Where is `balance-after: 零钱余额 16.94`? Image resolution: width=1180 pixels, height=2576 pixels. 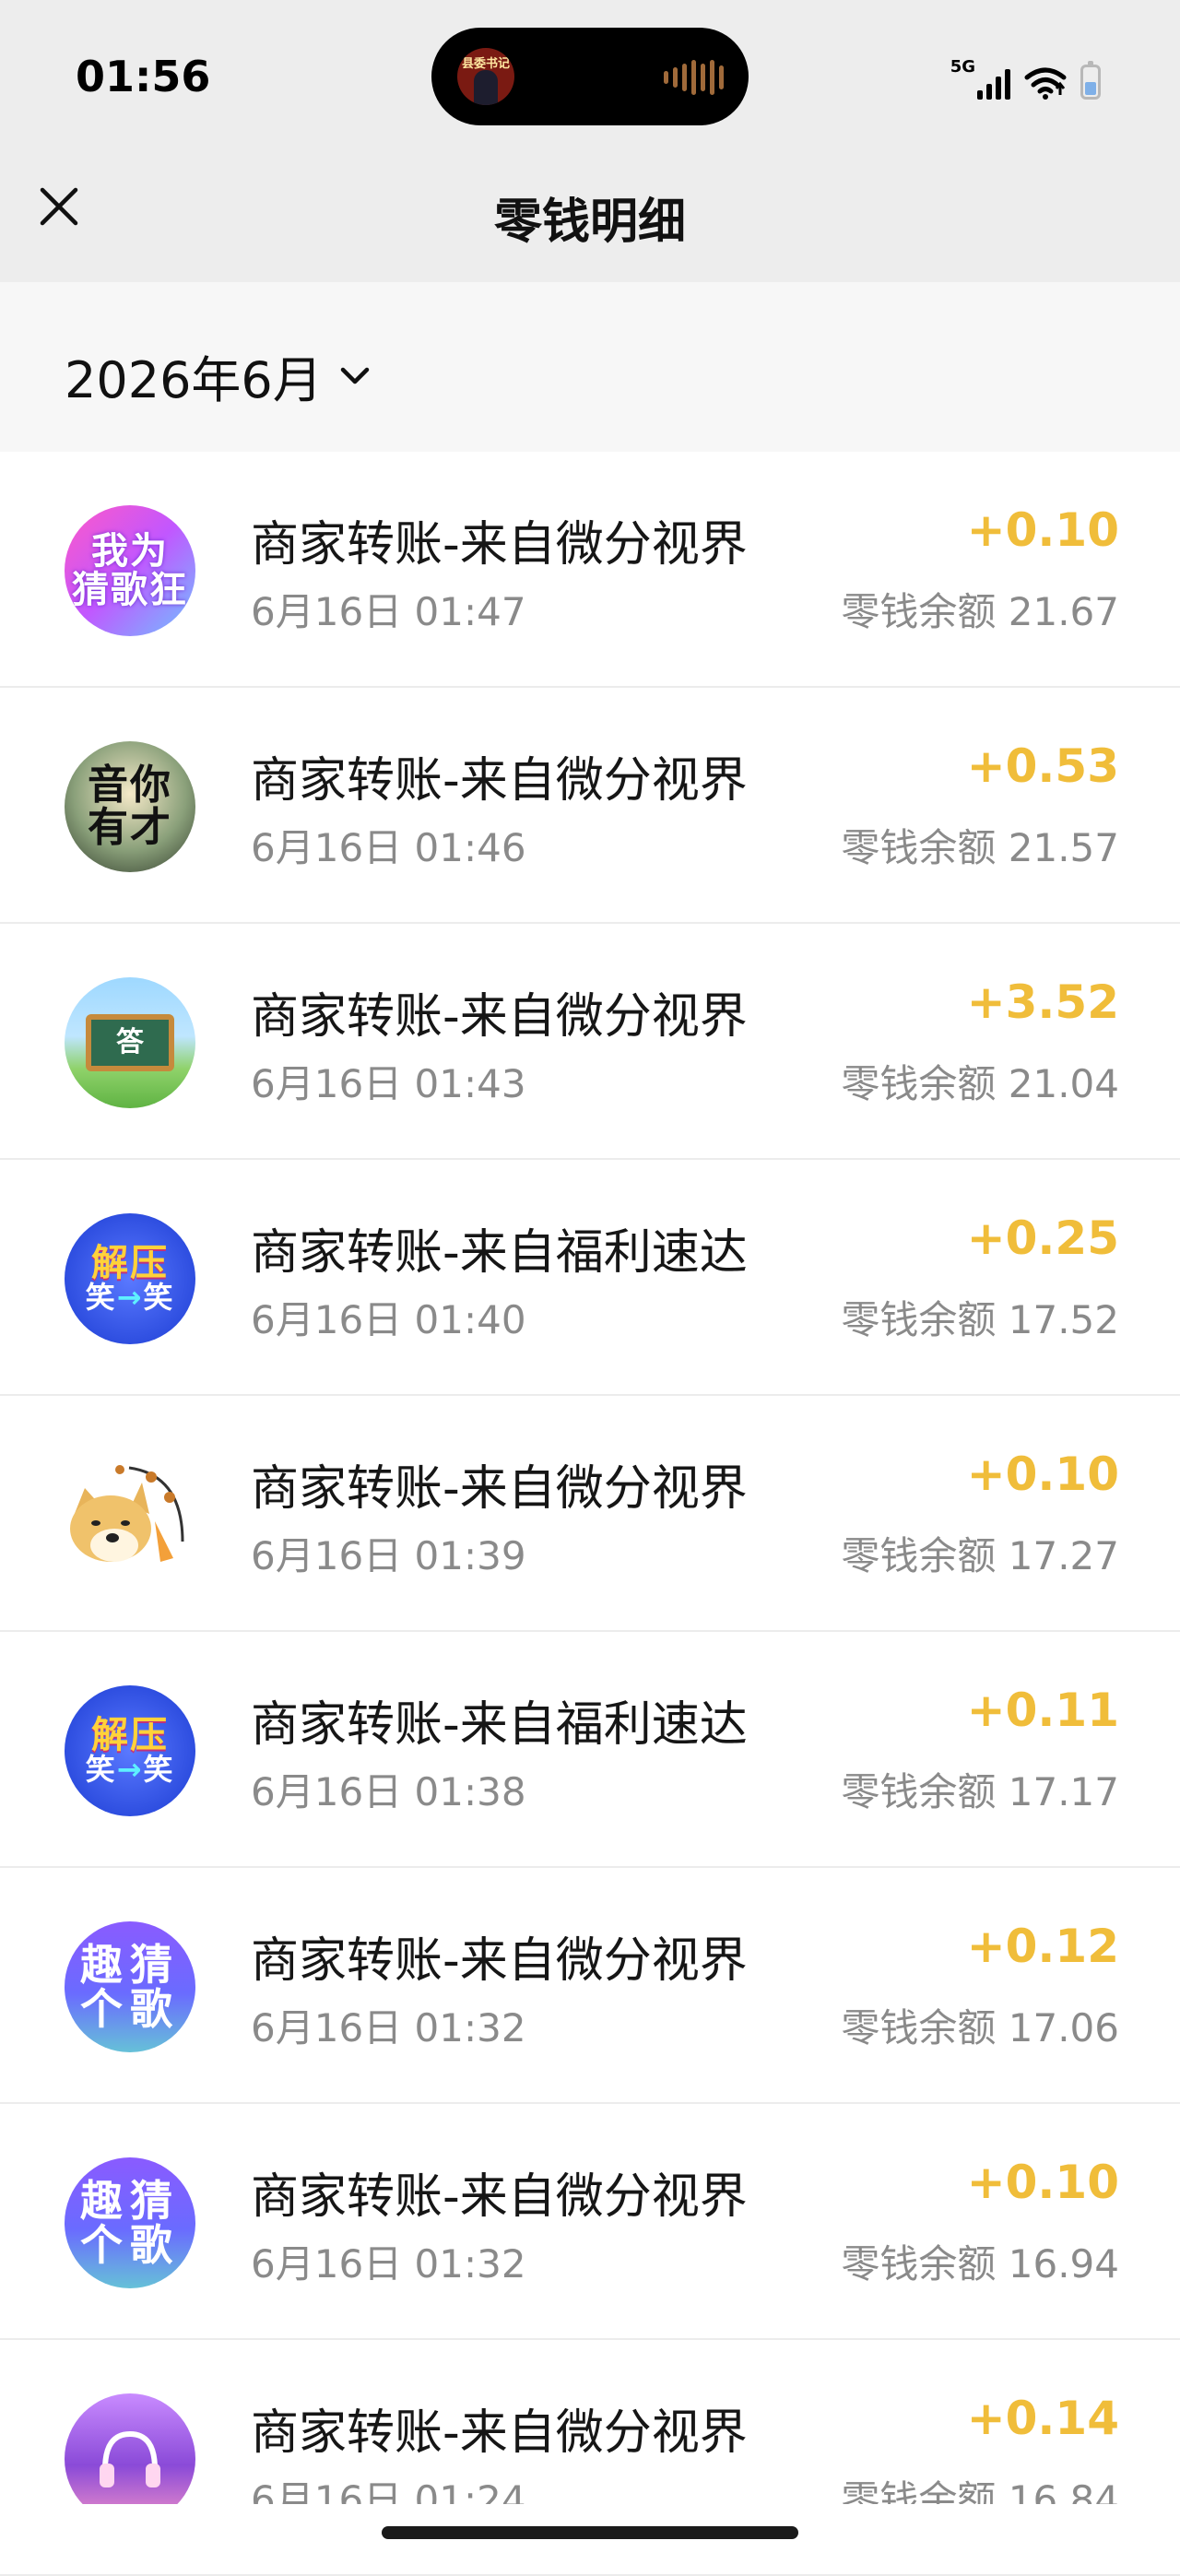 balance-after: 零钱余额 16.94 is located at coordinates (980, 2263).